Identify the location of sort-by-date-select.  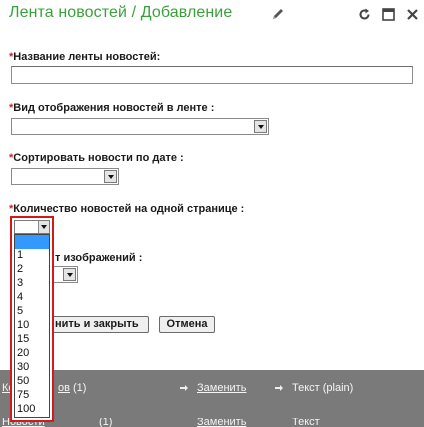
(65, 176).